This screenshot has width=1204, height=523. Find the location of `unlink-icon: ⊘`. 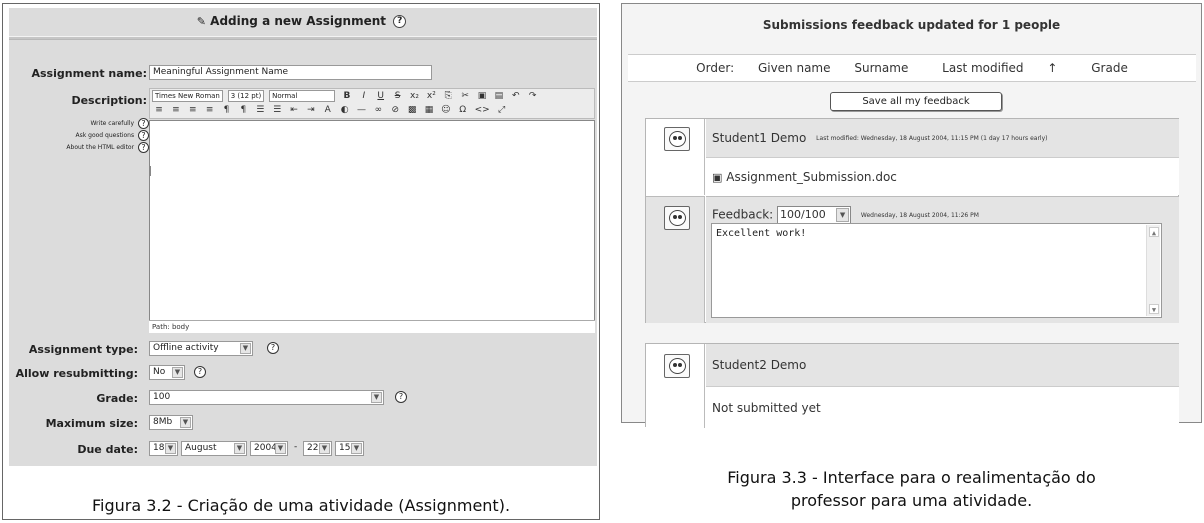

unlink-icon: ⊘ is located at coordinates (395, 110).